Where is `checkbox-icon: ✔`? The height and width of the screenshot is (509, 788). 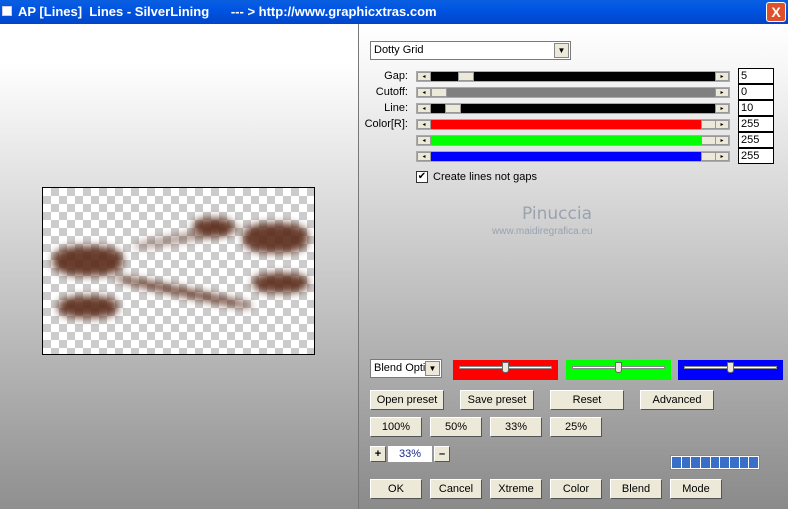 checkbox-icon: ✔ is located at coordinates (422, 177).